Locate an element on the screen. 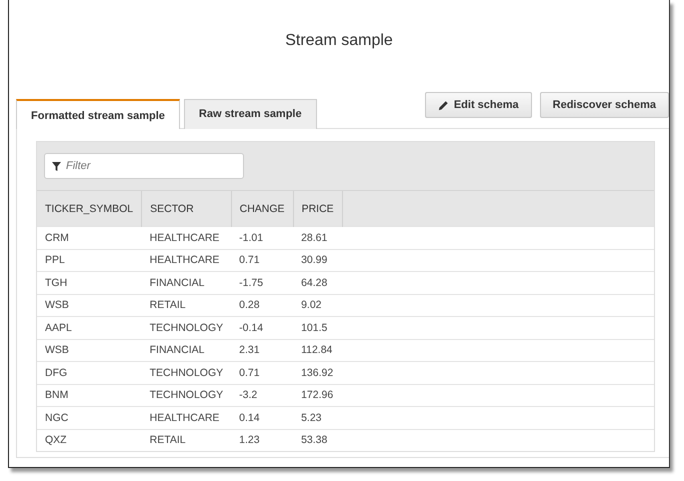 The image size is (684, 481). table-cell: -1.75 is located at coordinates (262, 283).